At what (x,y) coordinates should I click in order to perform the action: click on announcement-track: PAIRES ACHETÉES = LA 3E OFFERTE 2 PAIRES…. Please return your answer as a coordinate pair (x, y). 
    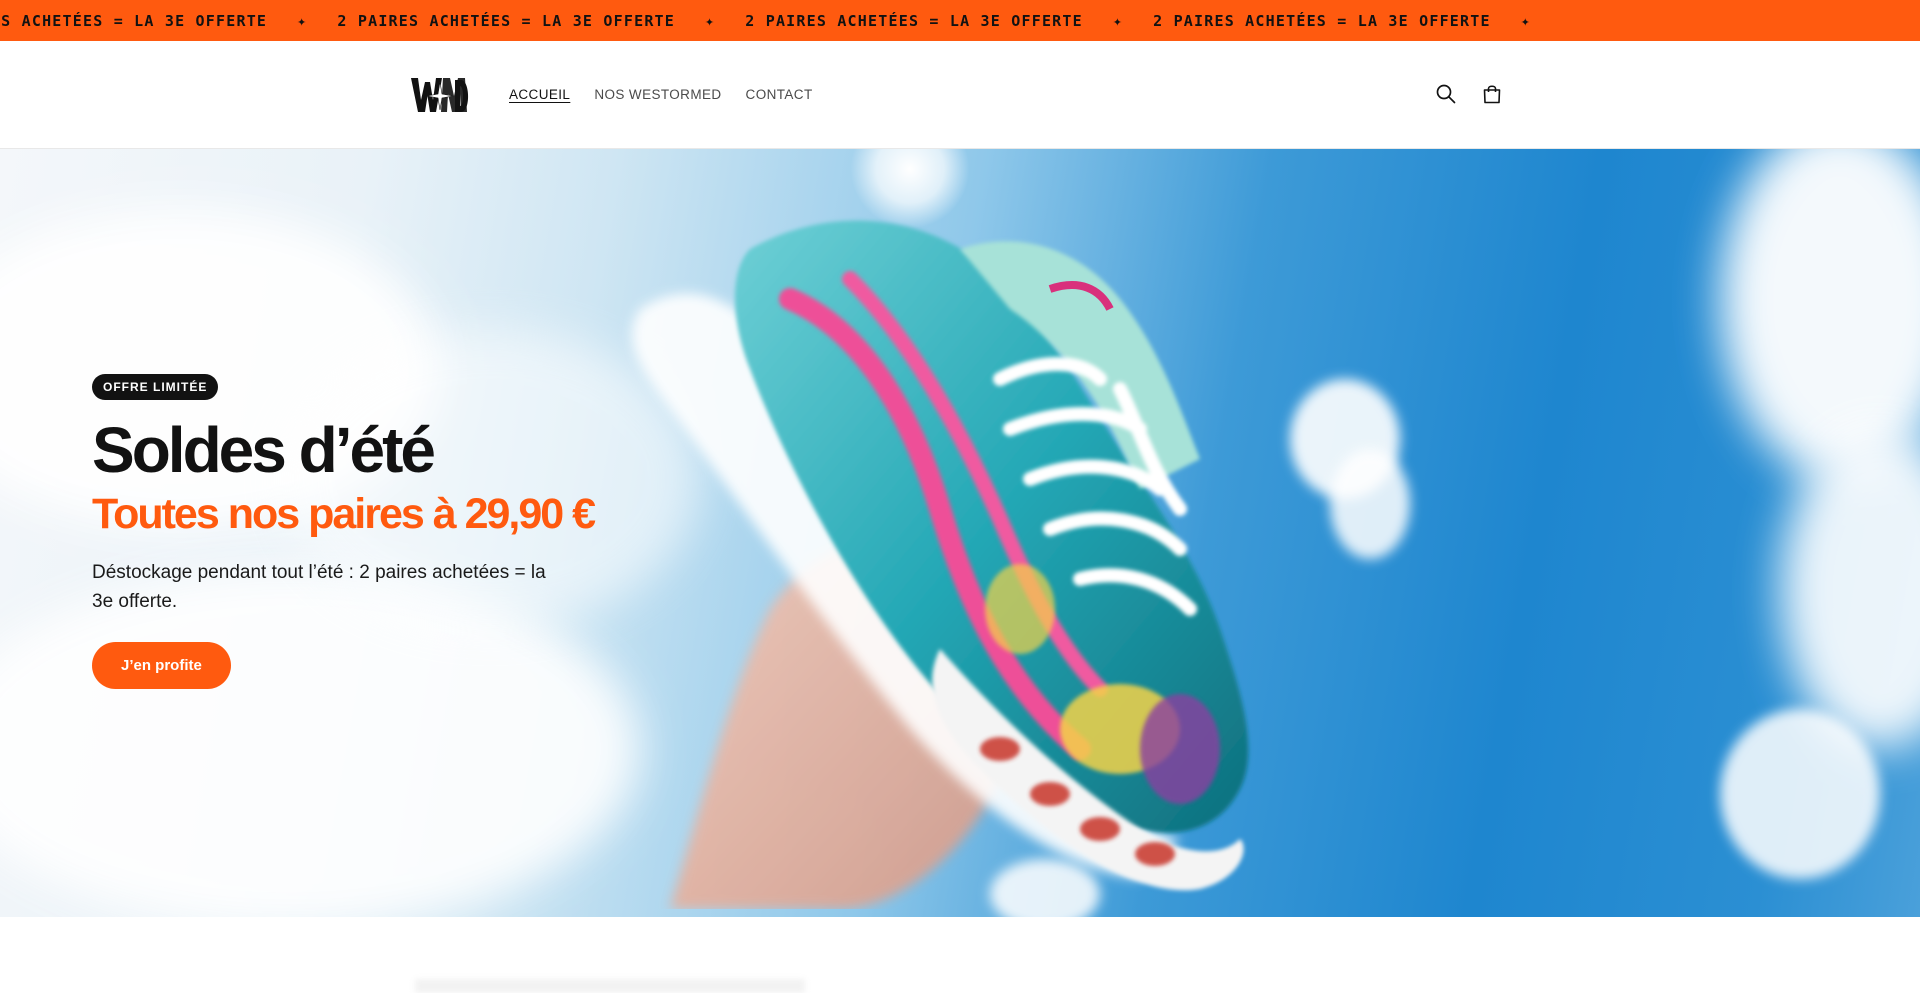
    Looking at the image, I should click on (780, 20).